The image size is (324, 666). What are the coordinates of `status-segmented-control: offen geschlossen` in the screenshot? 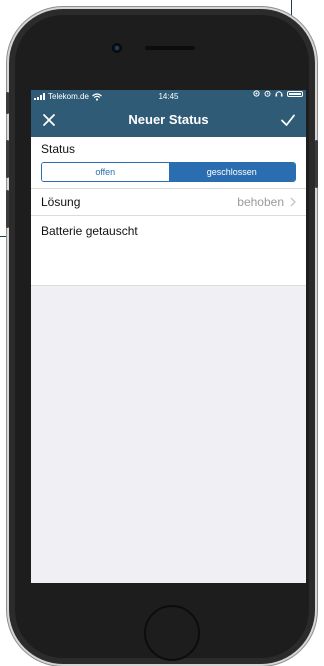 It's located at (168, 172).